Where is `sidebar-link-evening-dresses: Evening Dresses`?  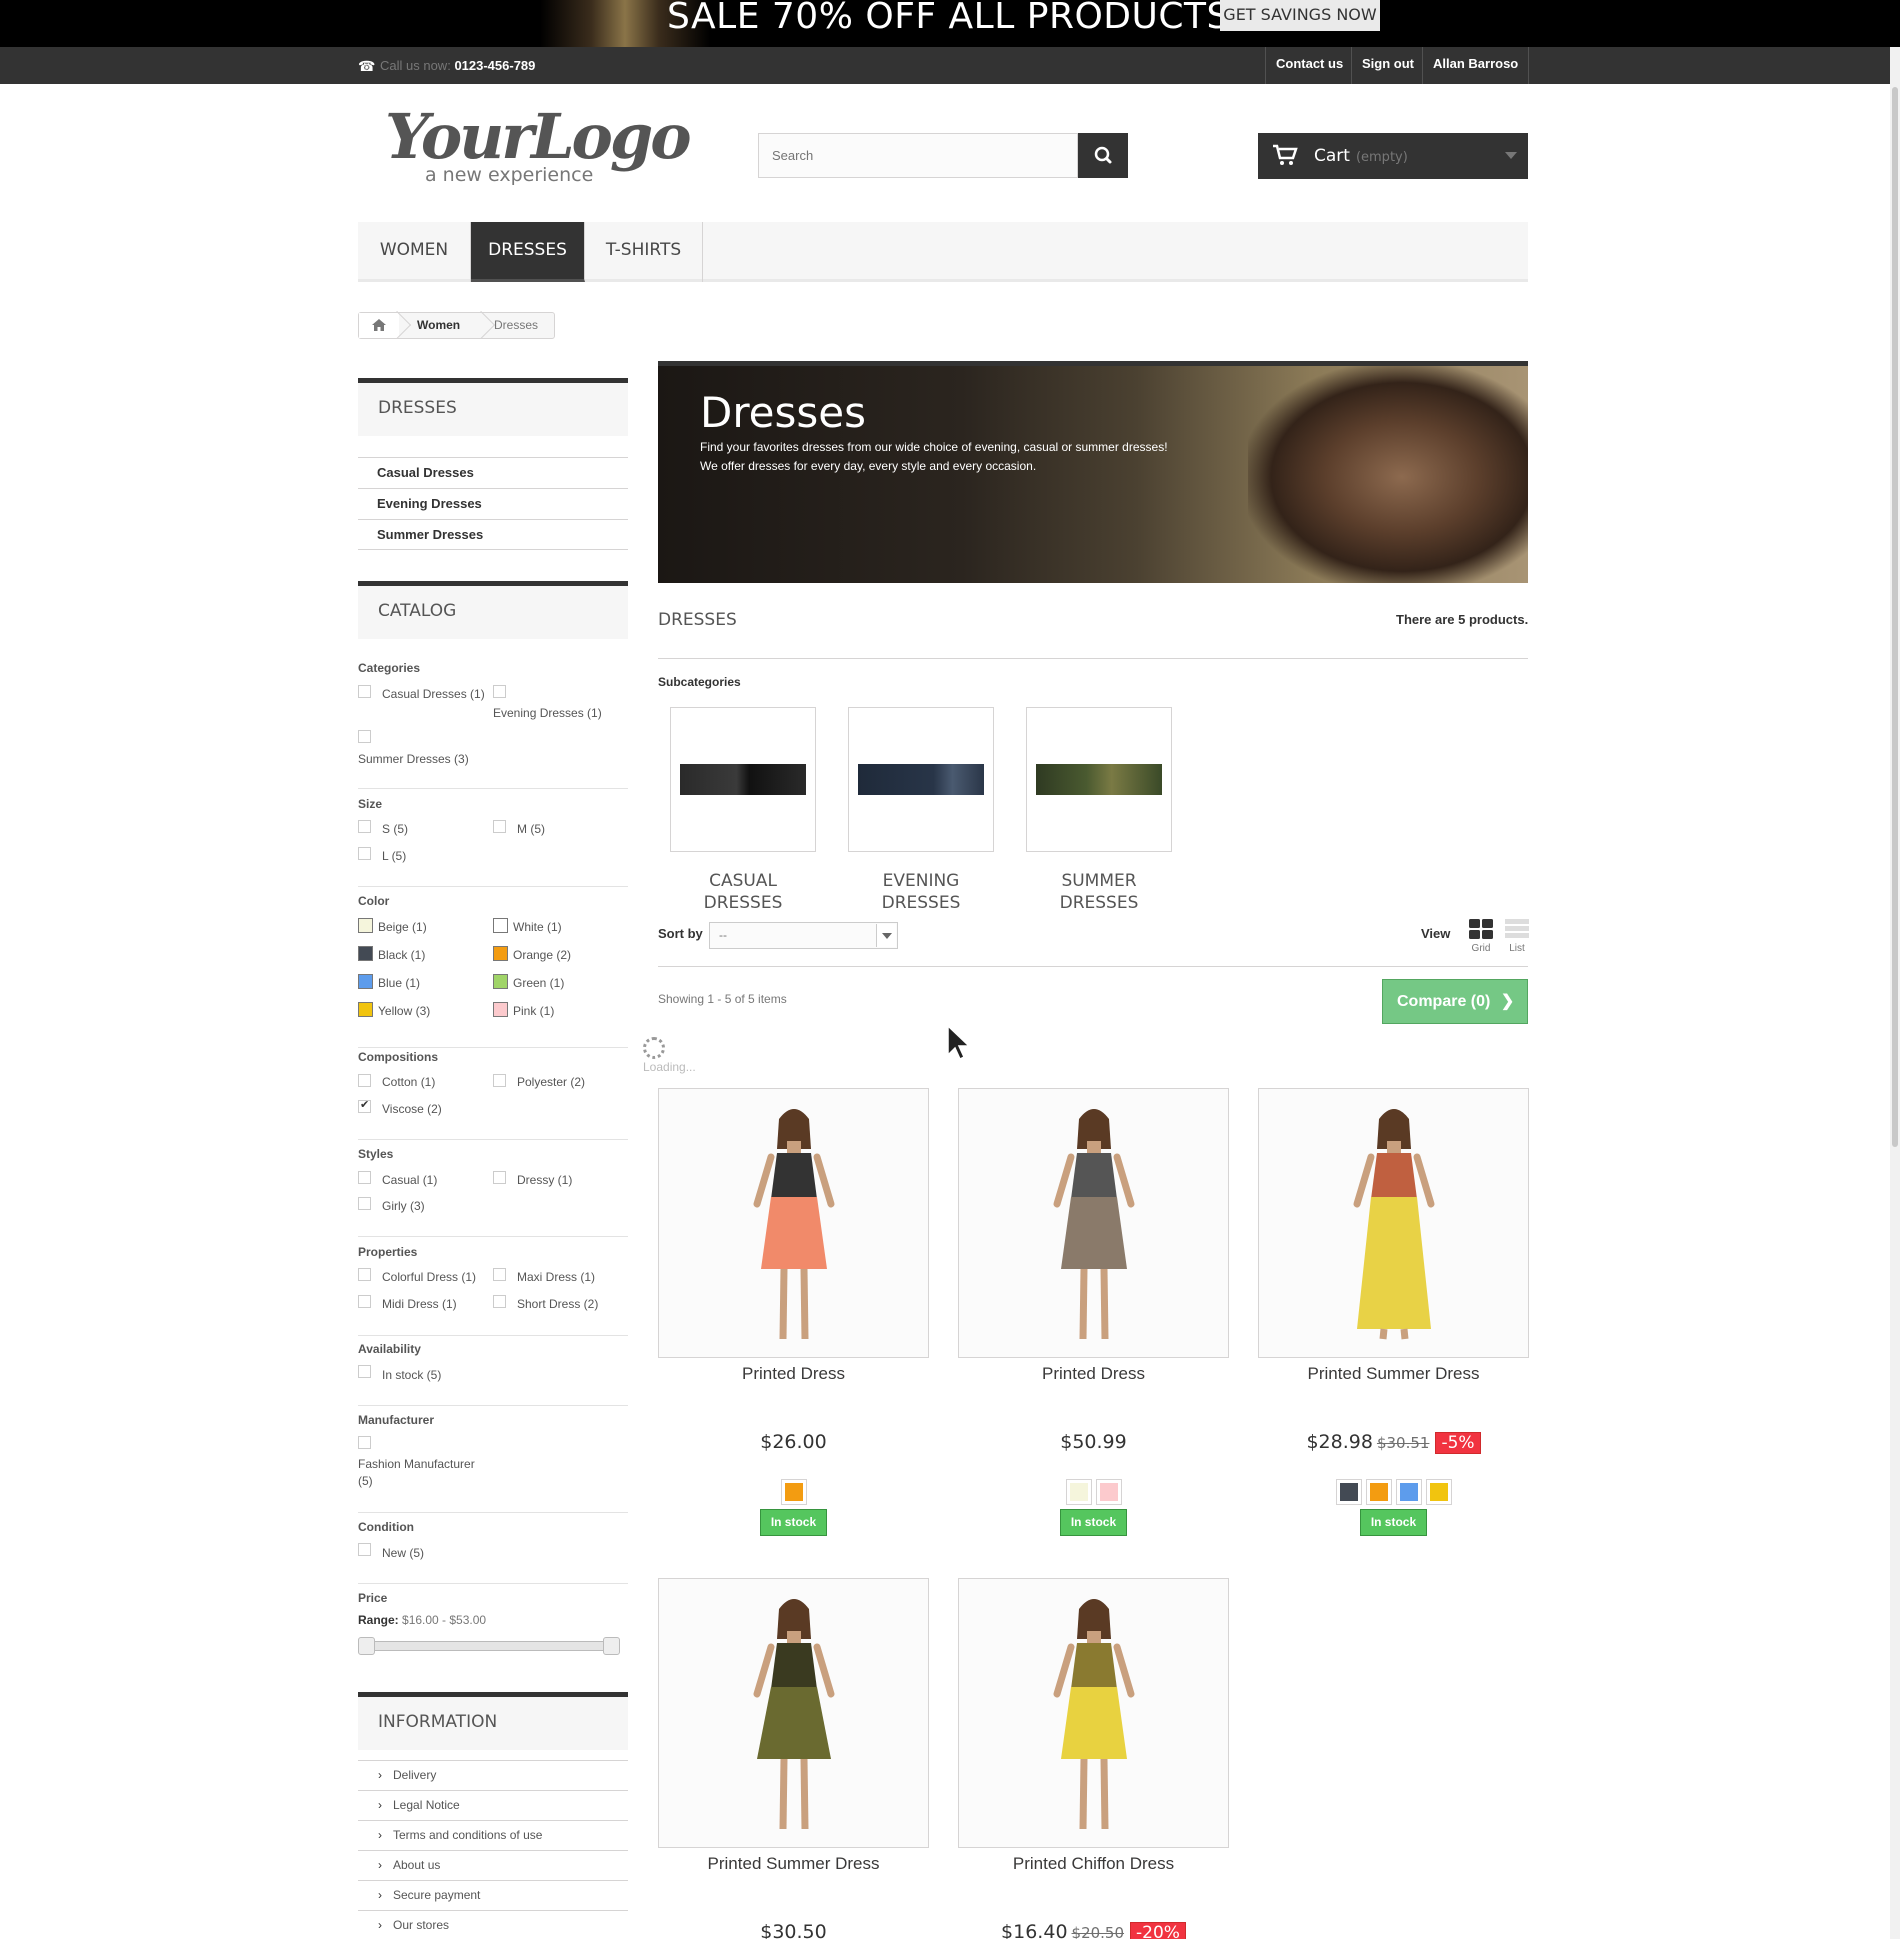
sidebar-link-evening-dresses: Evening Dresses is located at coordinates (493, 503).